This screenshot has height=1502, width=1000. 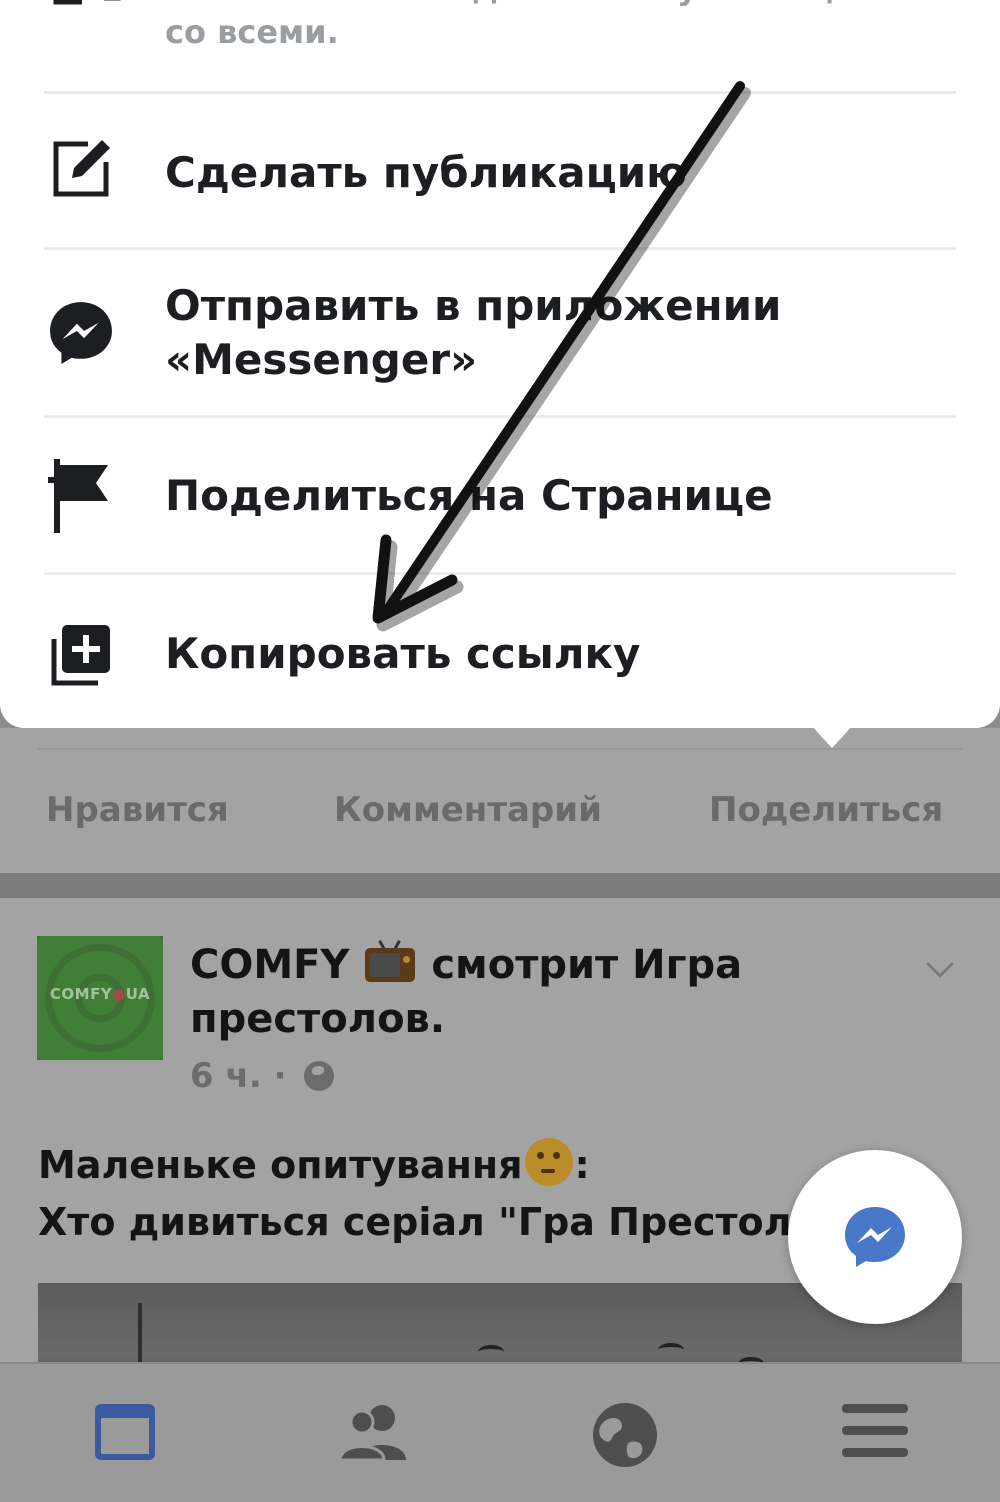 What do you see at coordinates (125, 1432) in the screenshot?
I see `news-feed-icon` at bounding box center [125, 1432].